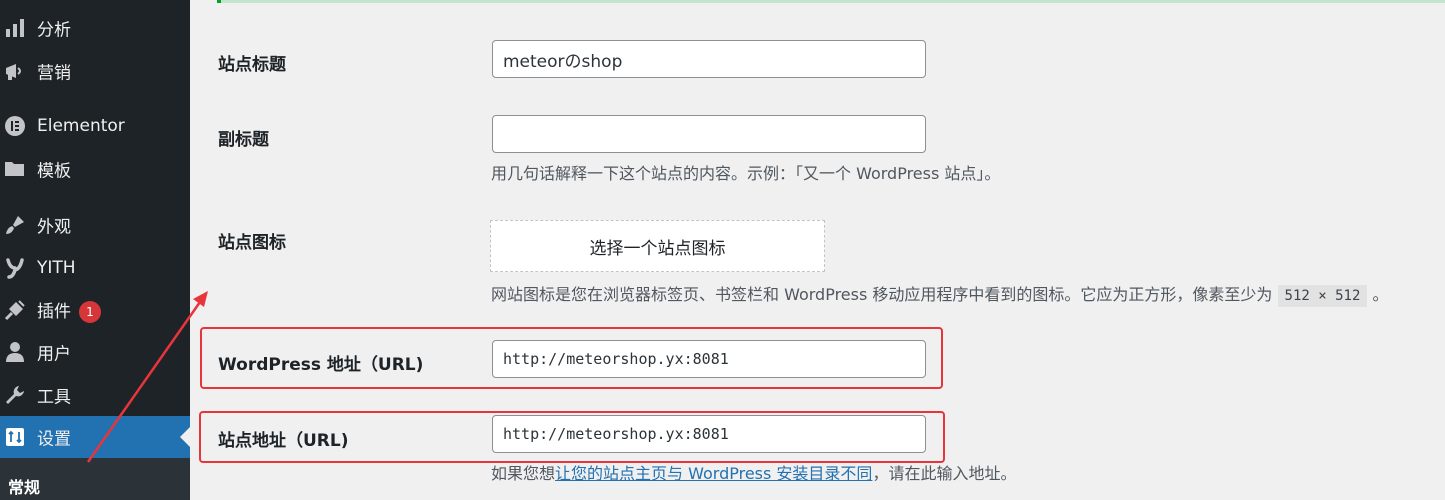 Image resolution: width=1445 pixels, height=500 pixels. Describe the element at coordinates (56, 268) in the screenshot. I see `sidebar-item-label: YITH` at that location.